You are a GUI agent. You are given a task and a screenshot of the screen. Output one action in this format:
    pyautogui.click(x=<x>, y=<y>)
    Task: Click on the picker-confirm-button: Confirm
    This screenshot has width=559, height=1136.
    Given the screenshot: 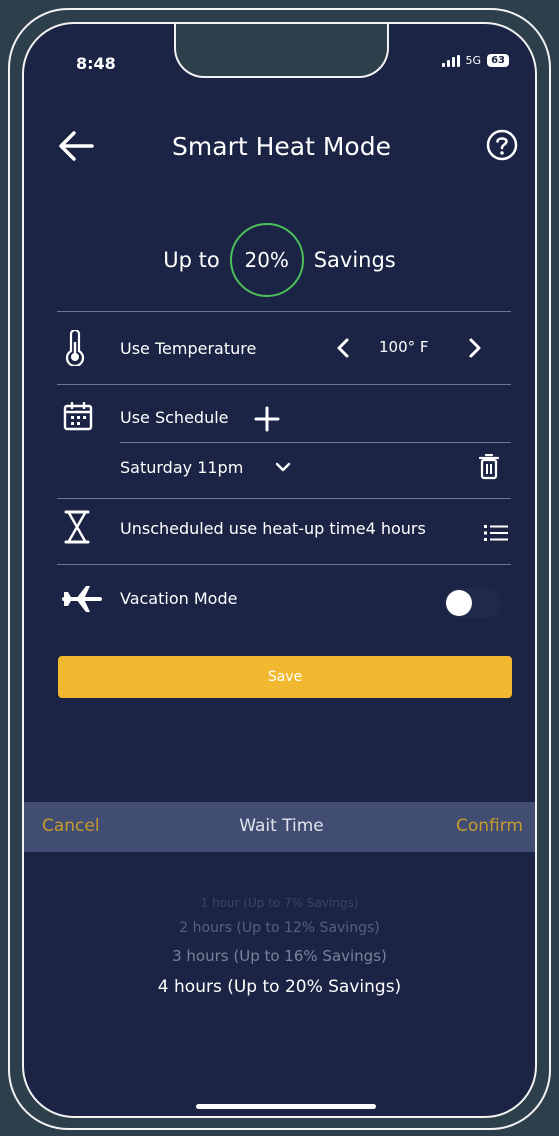 What is the action you would take?
    pyautogui.click(x=489, y=826)
    